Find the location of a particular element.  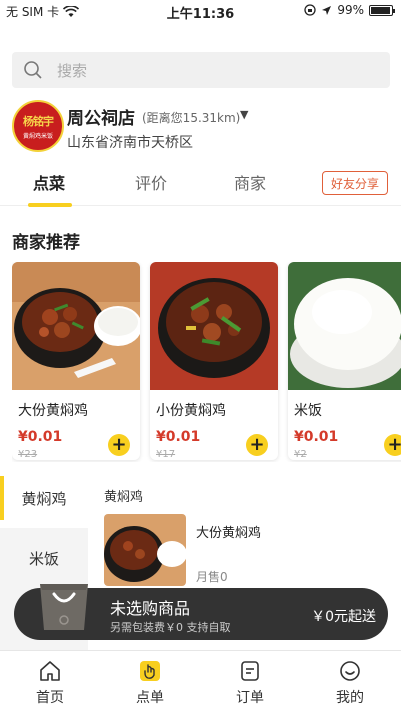

nav-item-order: 点单 is located at coordinates (150, 680).